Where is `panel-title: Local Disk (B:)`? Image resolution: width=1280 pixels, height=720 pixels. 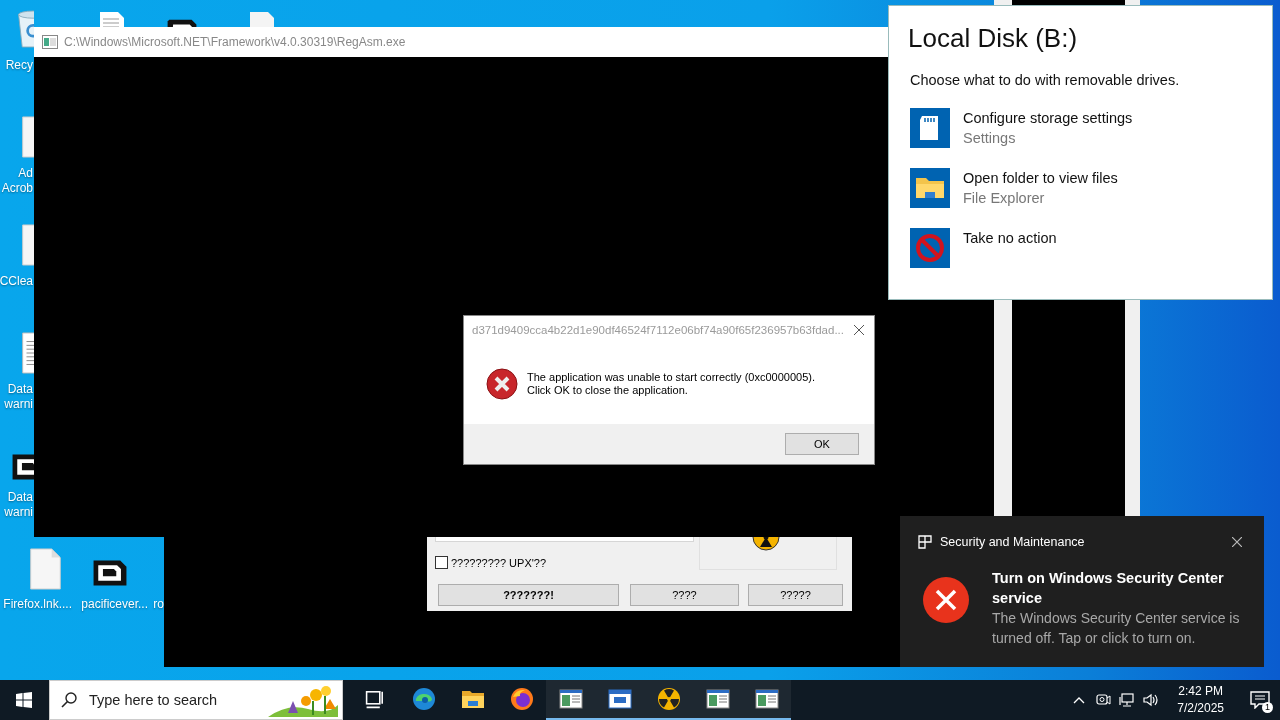 panel-title: Local Disk (B:) is located at coordinates (993, 38).